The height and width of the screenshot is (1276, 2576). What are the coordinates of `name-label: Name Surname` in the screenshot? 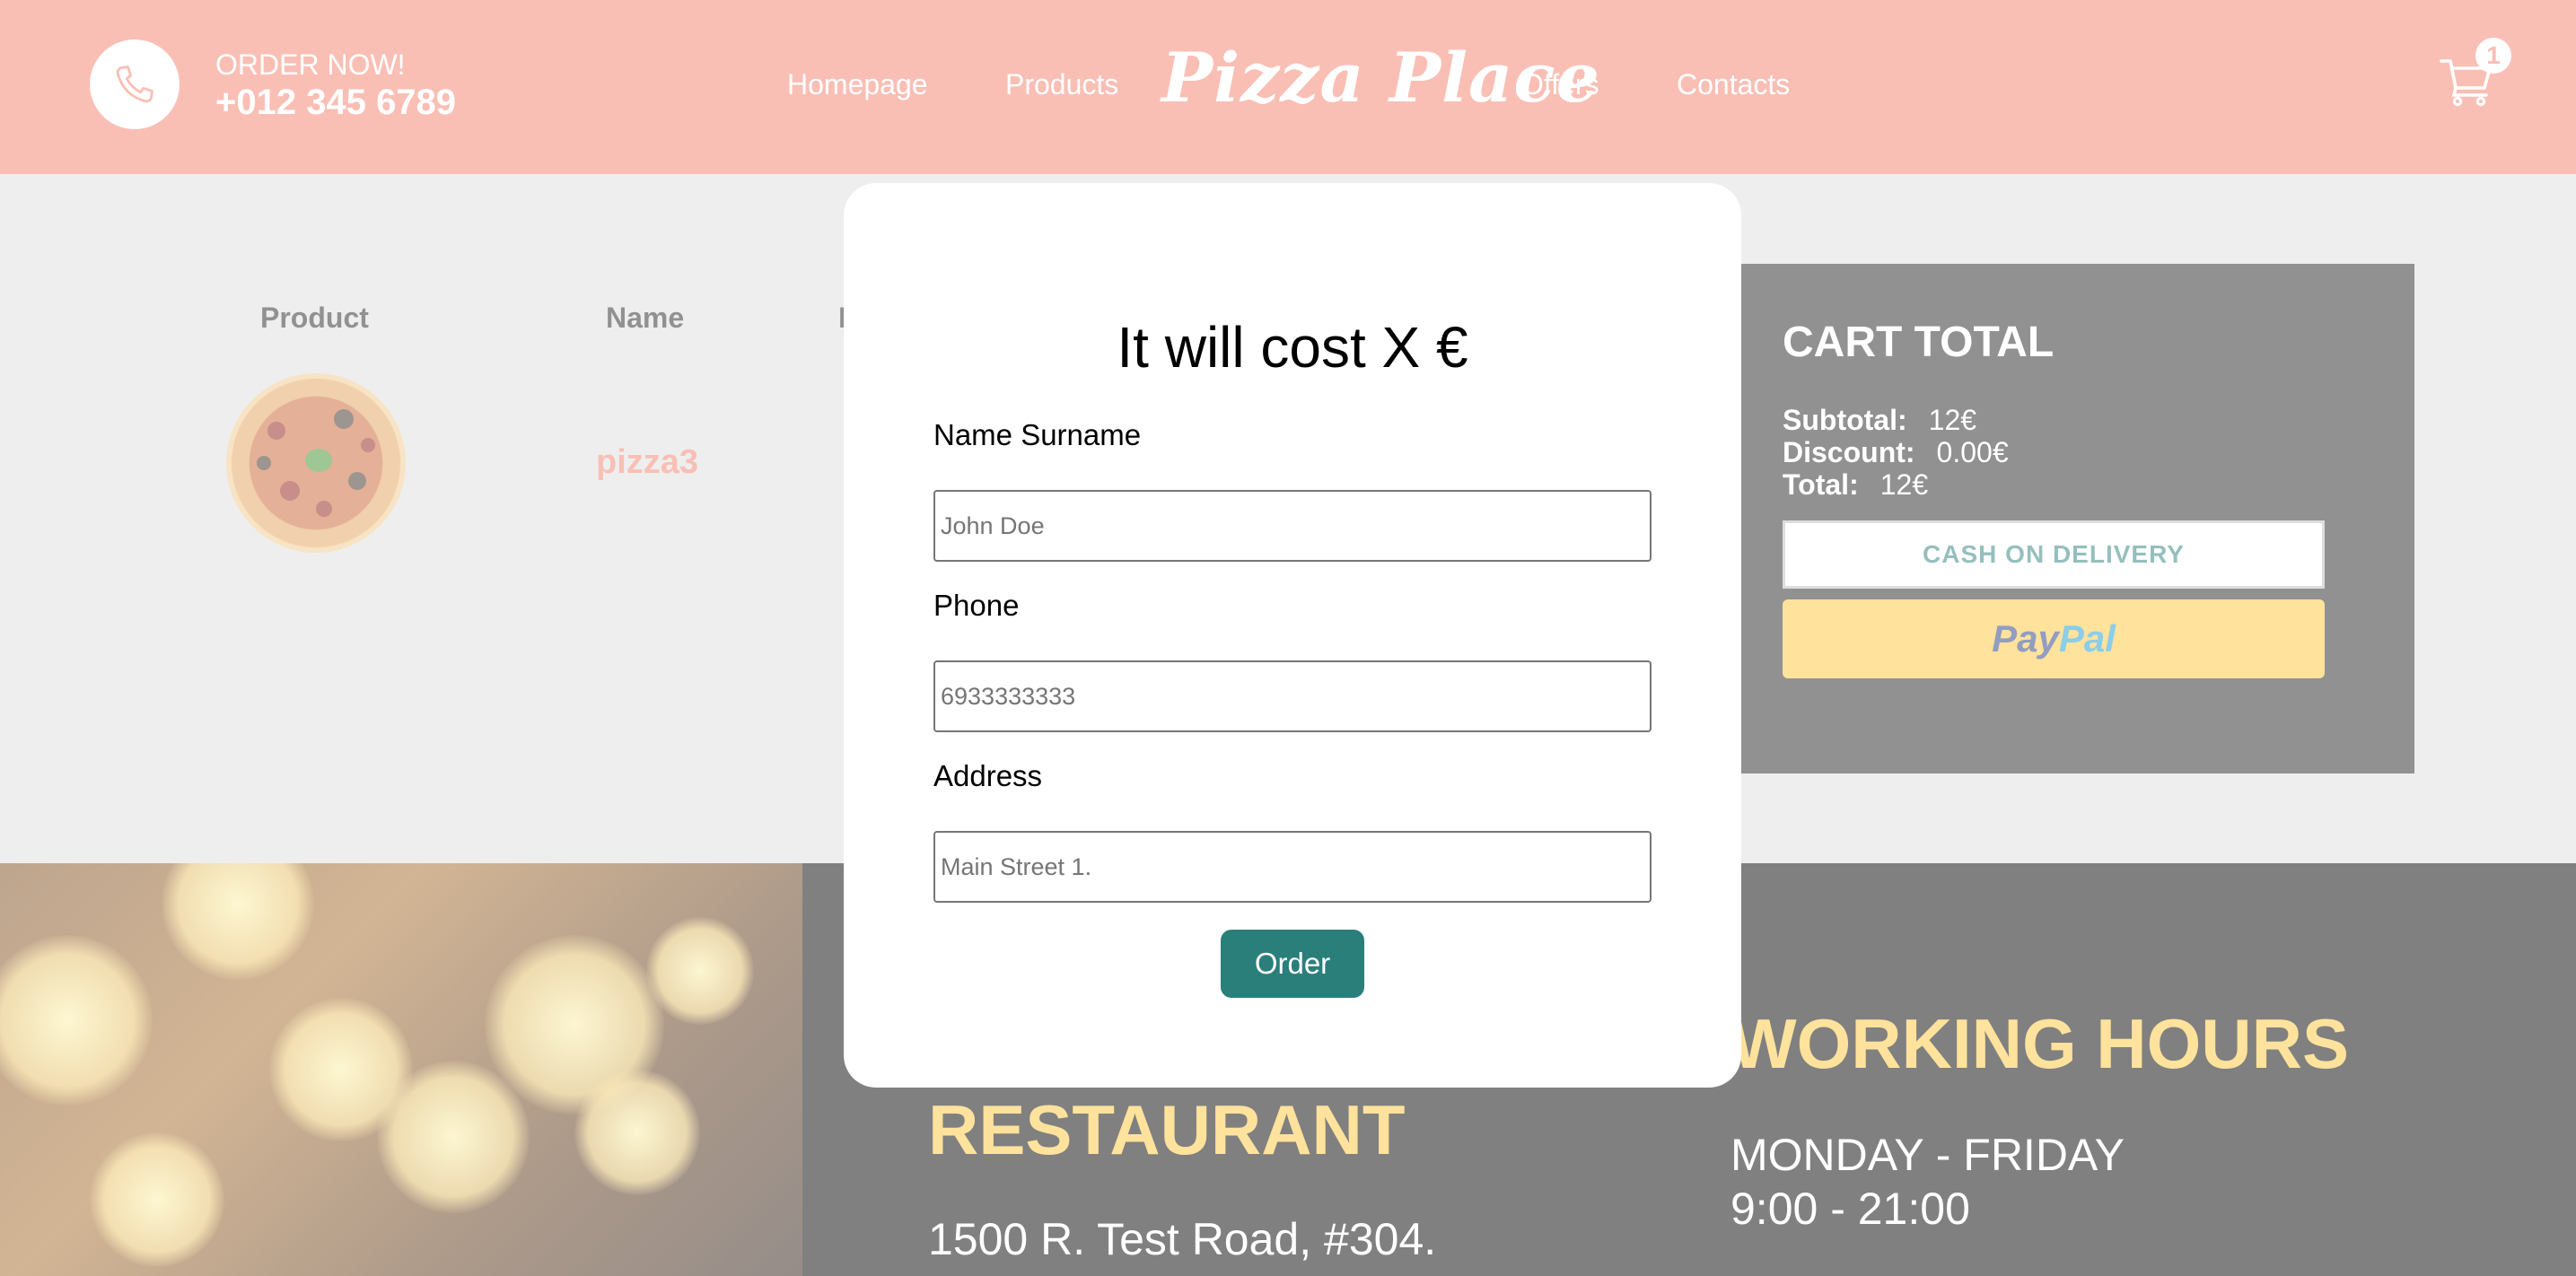 It's located at (1037, 434).